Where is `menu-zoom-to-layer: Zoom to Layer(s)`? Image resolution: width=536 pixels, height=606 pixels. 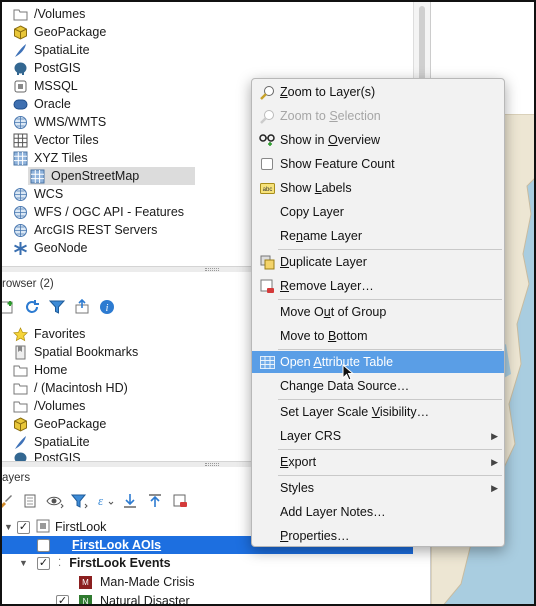
menu-zoom-to-layer: Zoom to Layer(s) is located at coordinates (378, 92).